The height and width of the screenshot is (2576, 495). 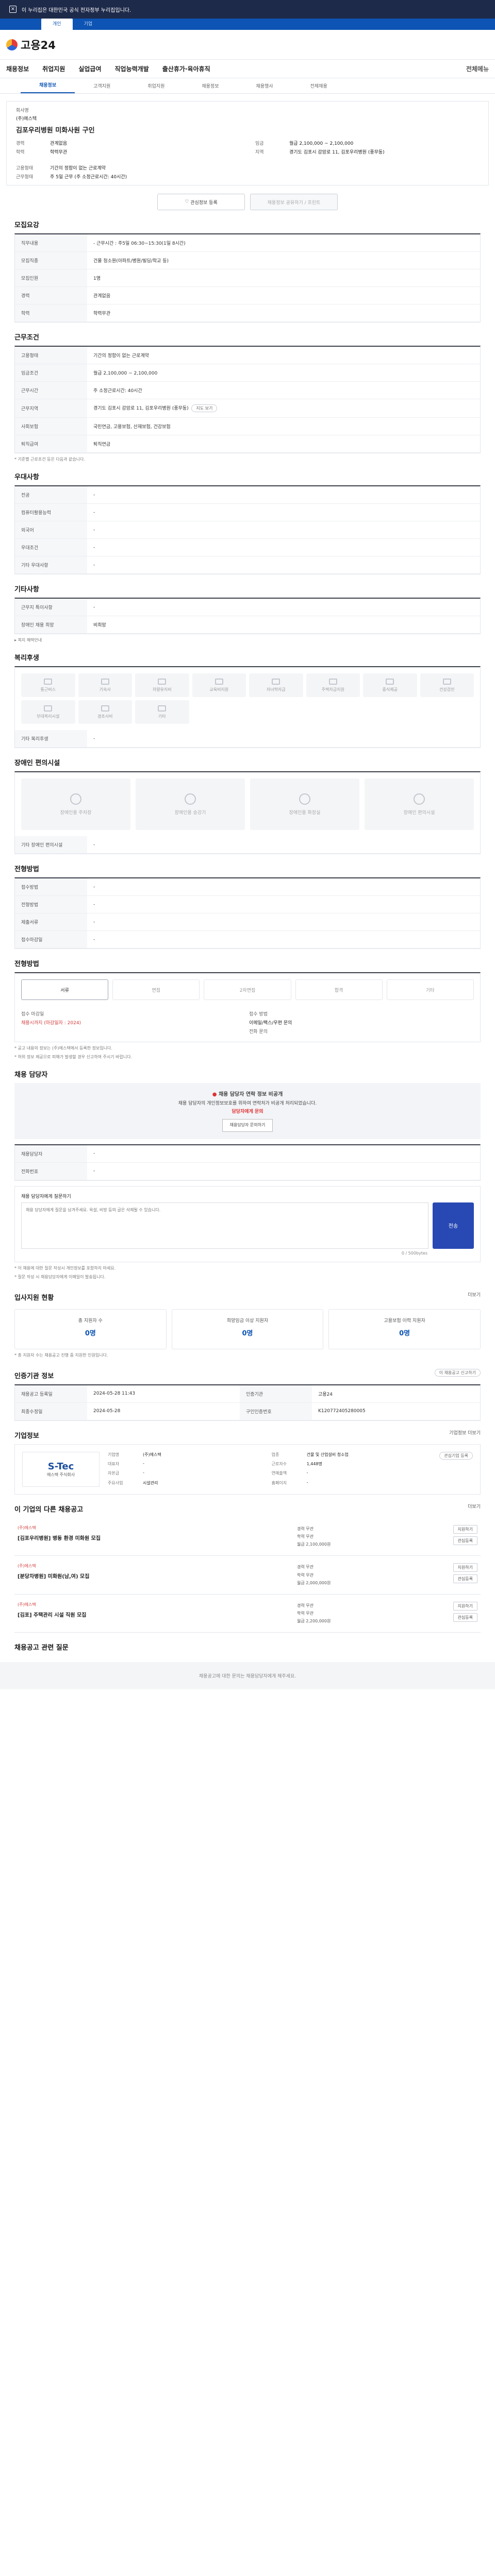 I want to click on company-more-link: 기업정보 더보기, so click(x=465, y=1432).